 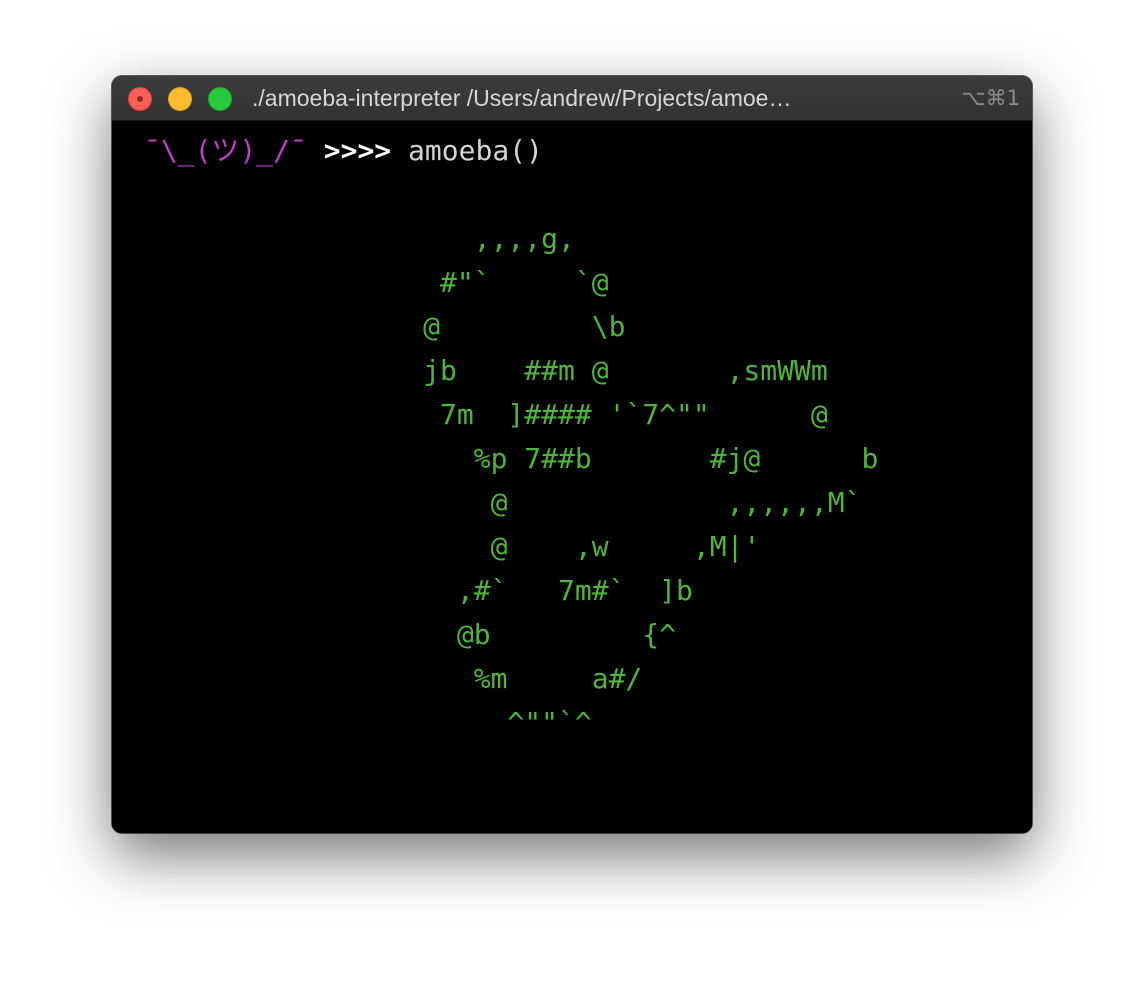 I want to click on minimize-button, so click(x=180, y=99).